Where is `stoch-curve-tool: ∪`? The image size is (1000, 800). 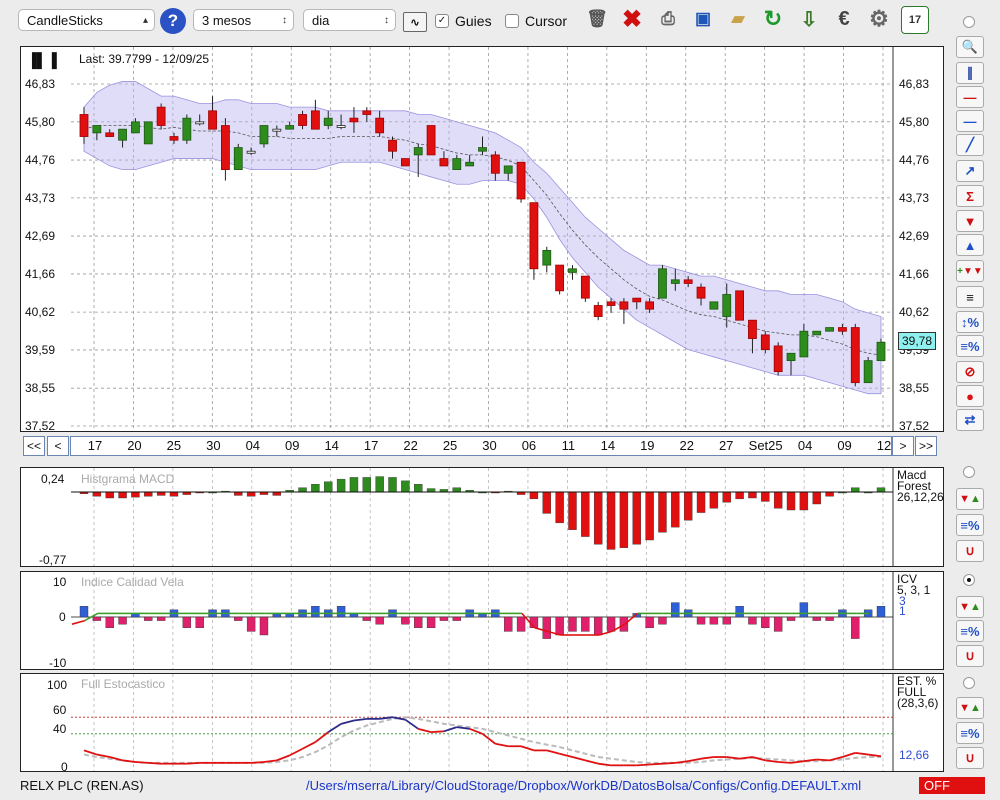 stoch-curve-tool: ∪ is located at coordinates (970, 758).